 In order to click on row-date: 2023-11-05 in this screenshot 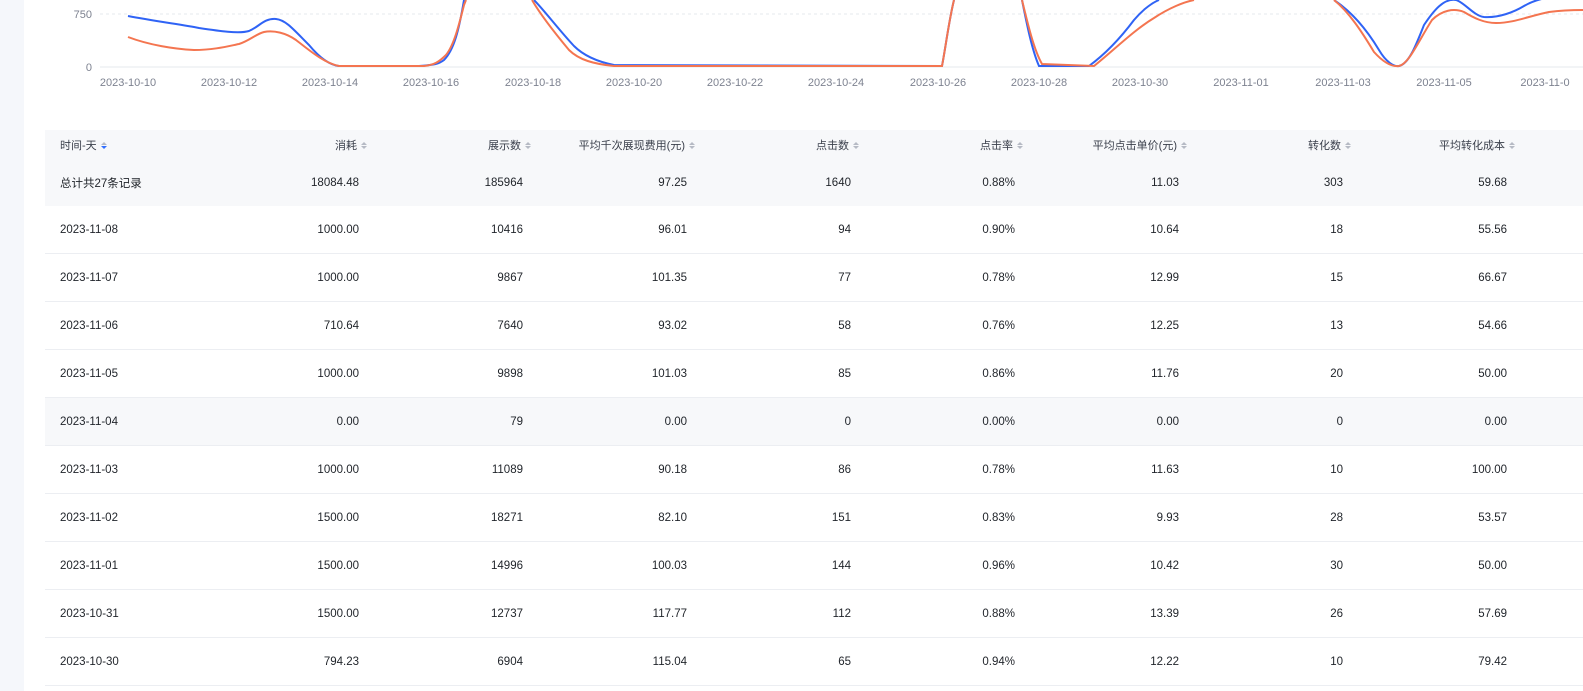, I will do `click(89, 373)`.